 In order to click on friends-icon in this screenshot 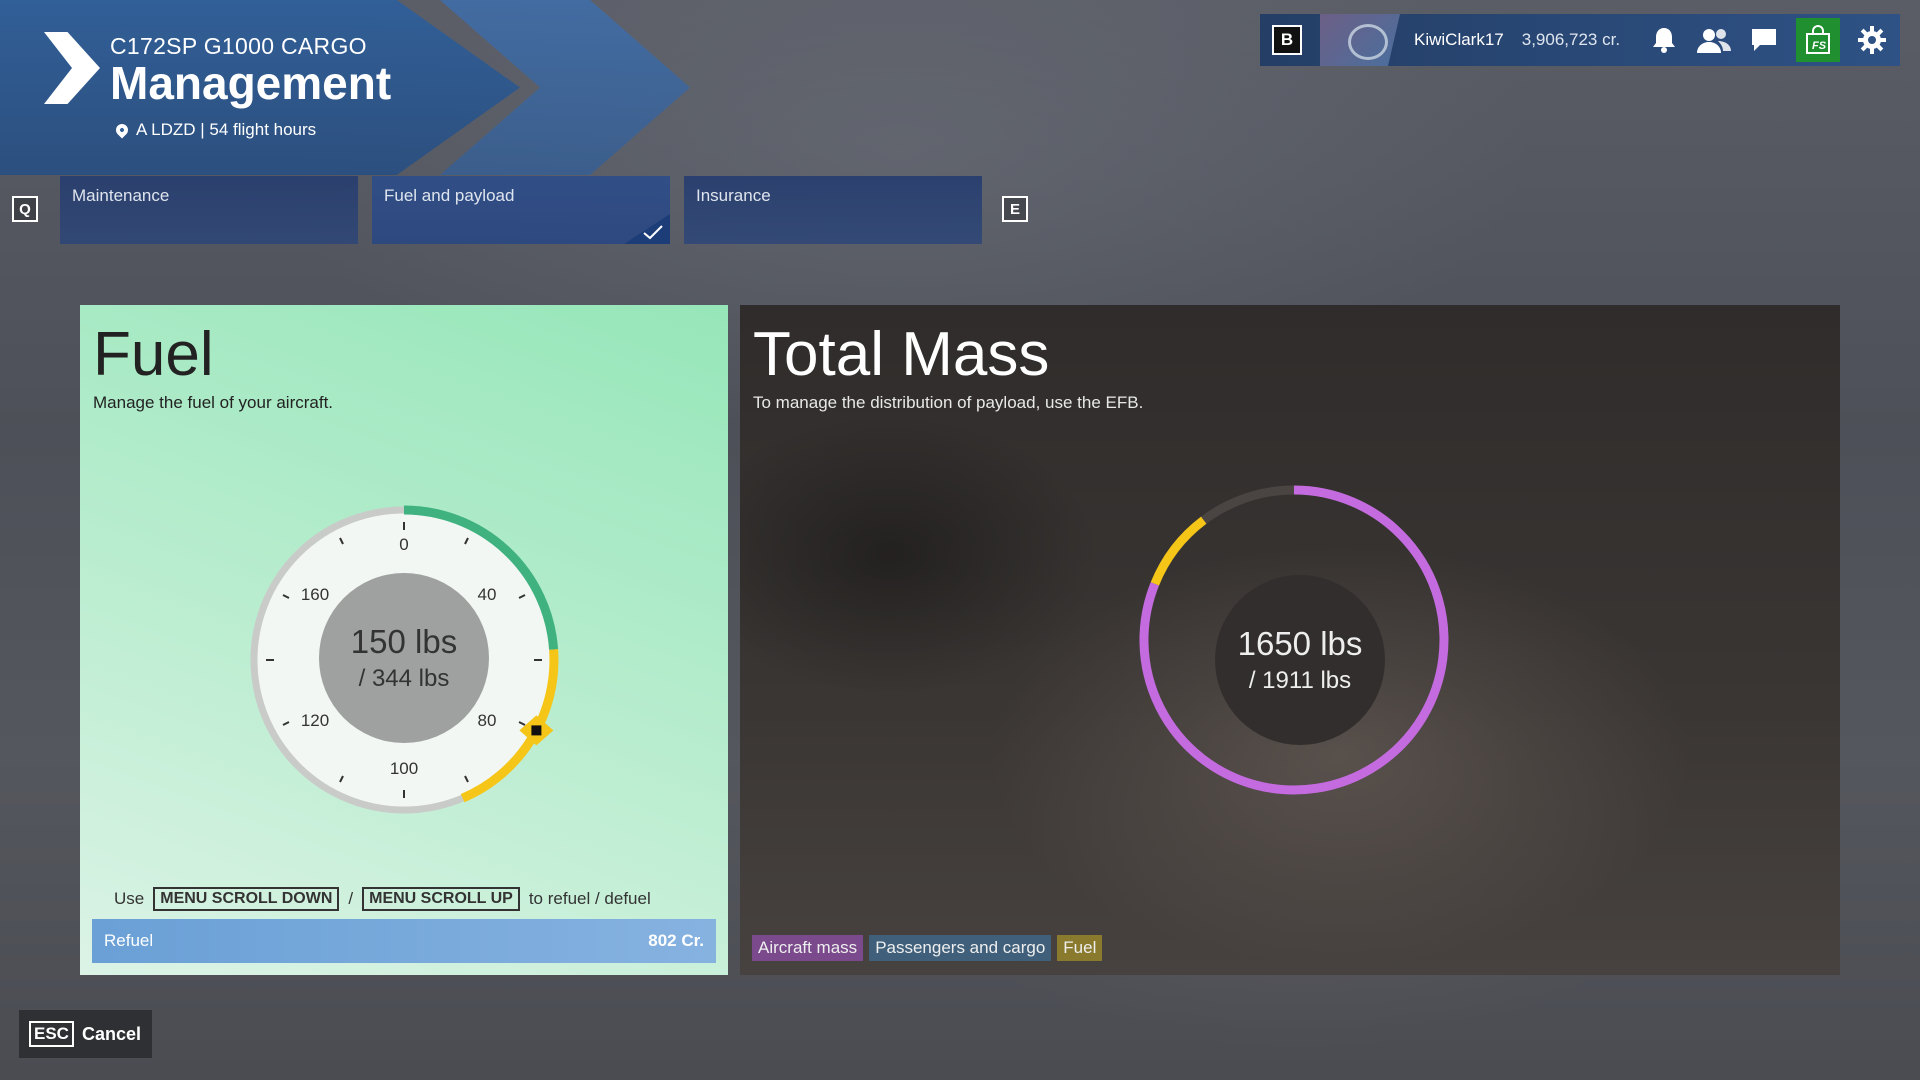, I will do `click(1714, 40)`.